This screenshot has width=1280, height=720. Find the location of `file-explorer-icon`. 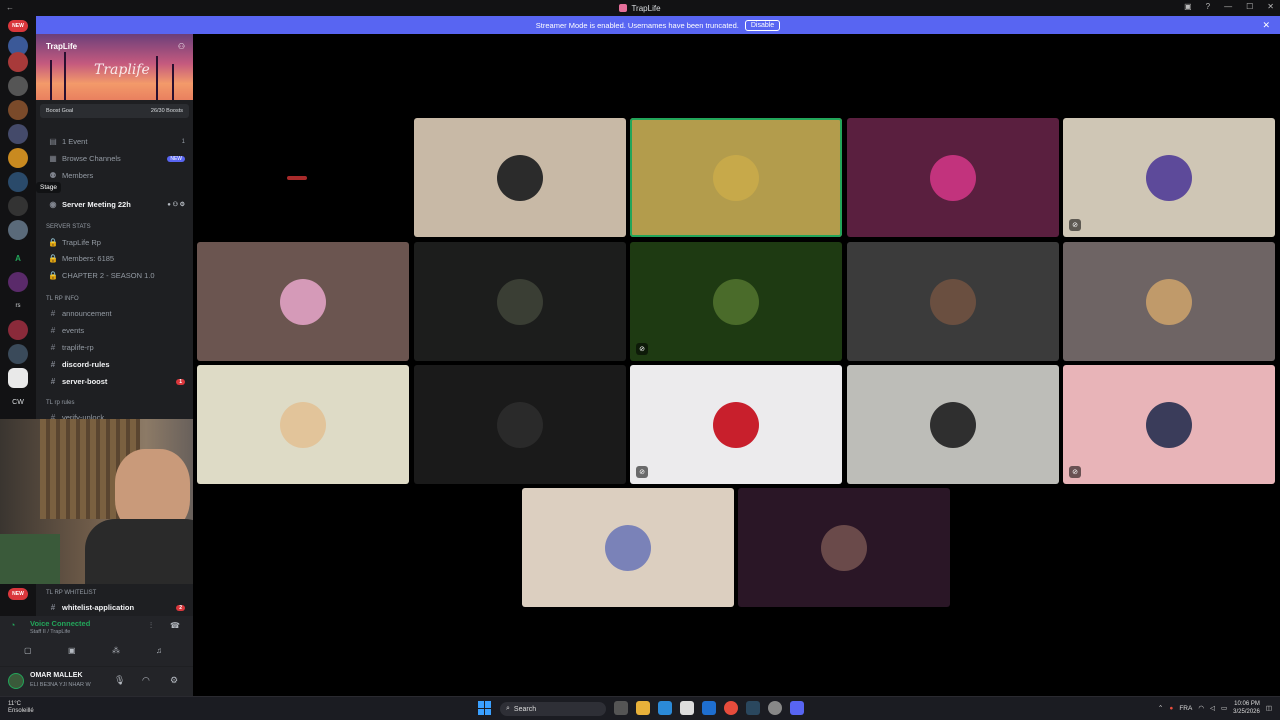

file-explorer-icon is located at coordinates (643, 708).